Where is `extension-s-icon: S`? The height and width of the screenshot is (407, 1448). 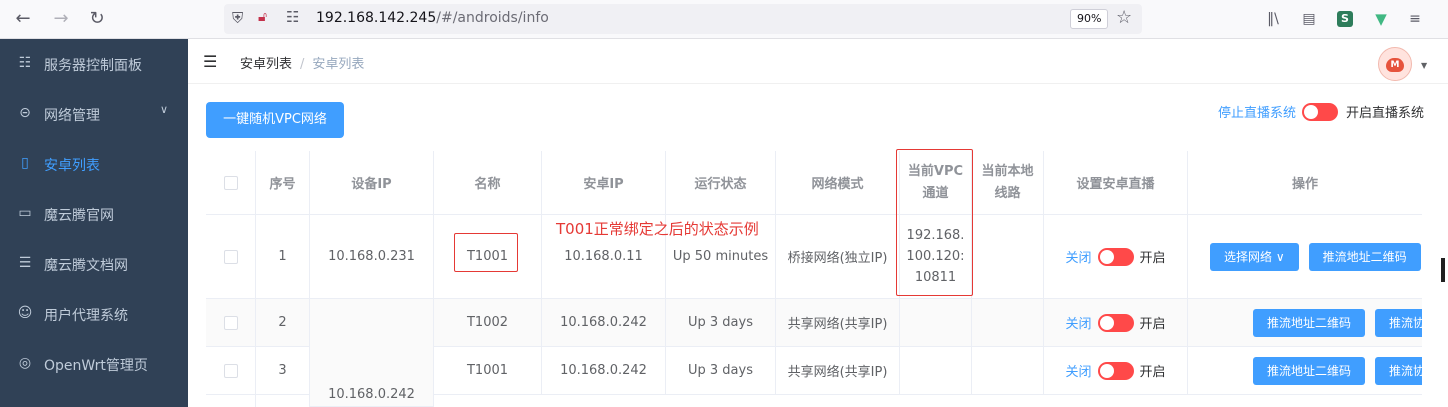 extension-s-icon: S is located at coordinates (1345, 19).